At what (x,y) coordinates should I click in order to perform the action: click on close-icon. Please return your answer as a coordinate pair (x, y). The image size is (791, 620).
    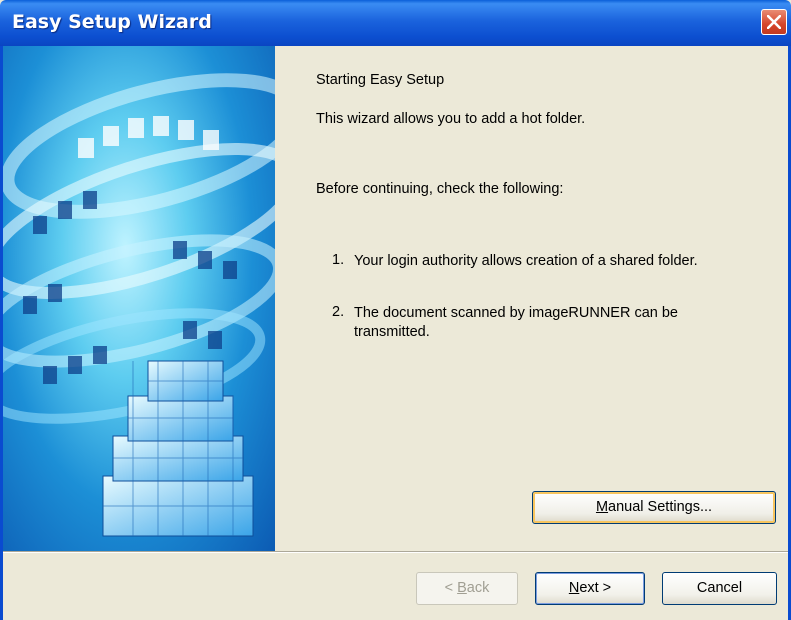
    Looking at the image, I should click on (774, 22).